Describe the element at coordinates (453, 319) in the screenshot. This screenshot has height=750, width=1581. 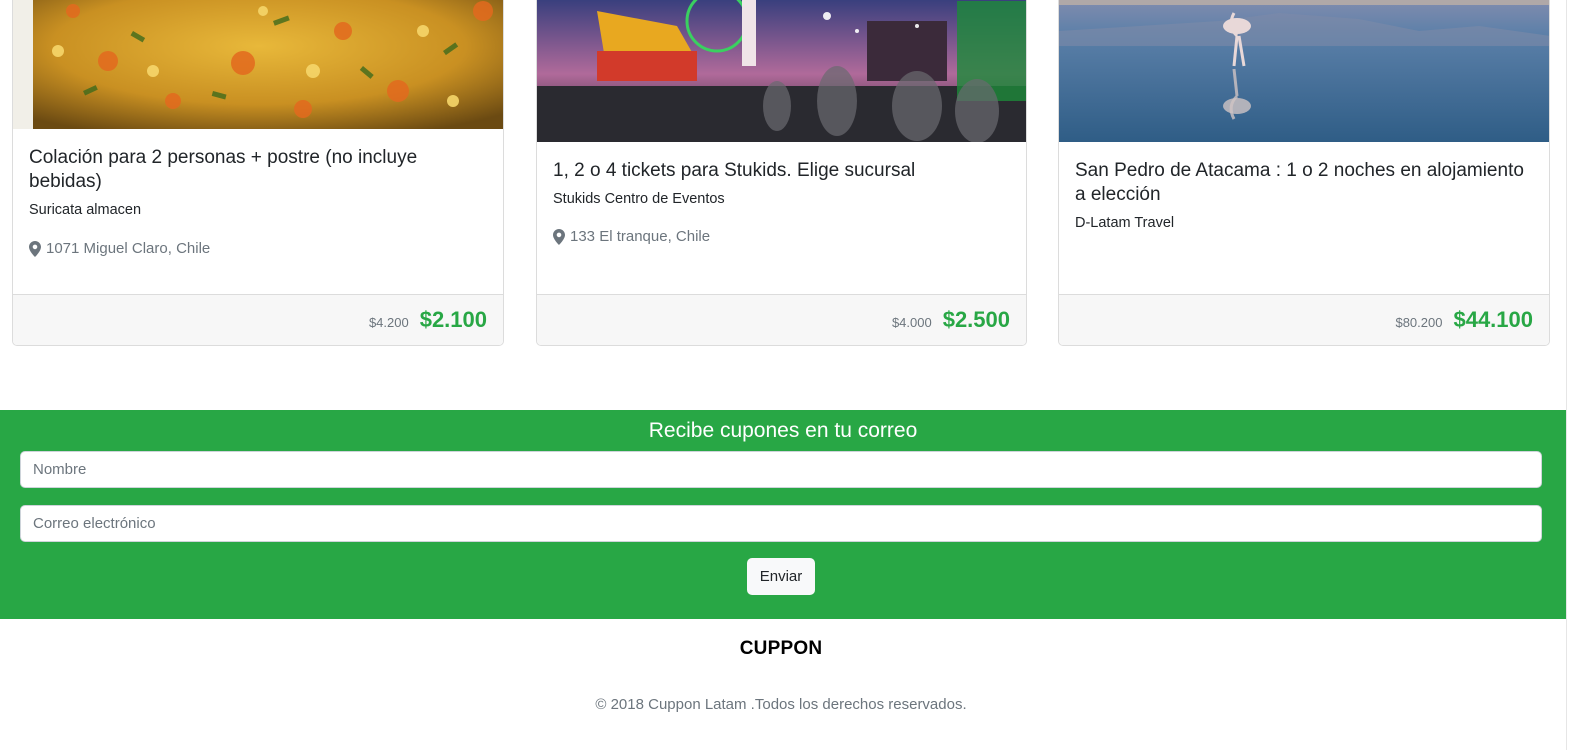
I see `deal-price: $2.100` at that location.